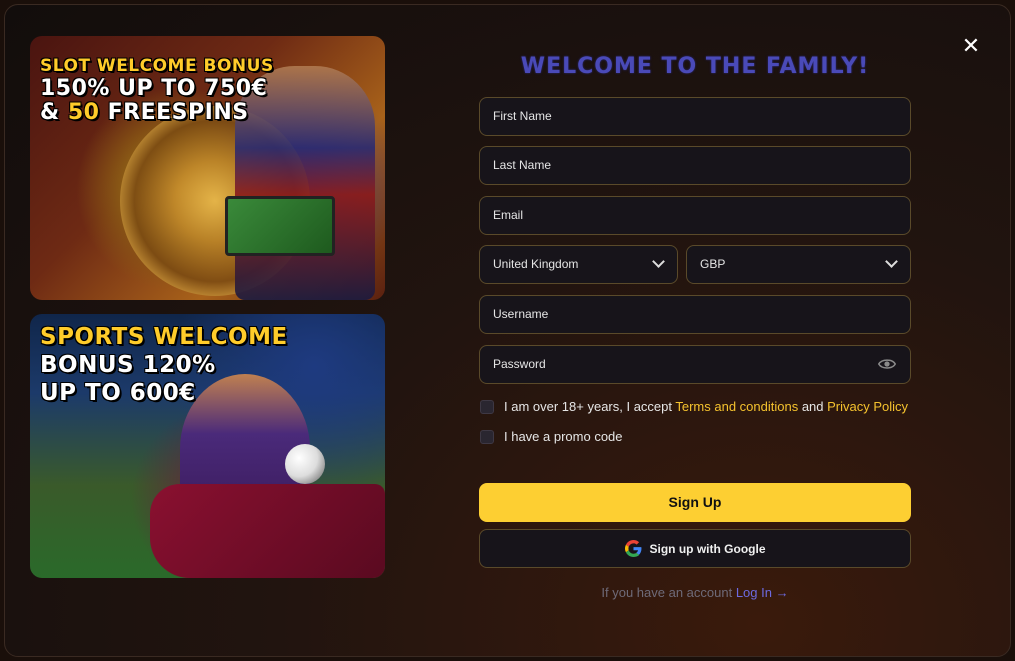  Describe the element at coordinates (536, 264) in the screenshot. I see `country-value: United Kingdom` at that location.